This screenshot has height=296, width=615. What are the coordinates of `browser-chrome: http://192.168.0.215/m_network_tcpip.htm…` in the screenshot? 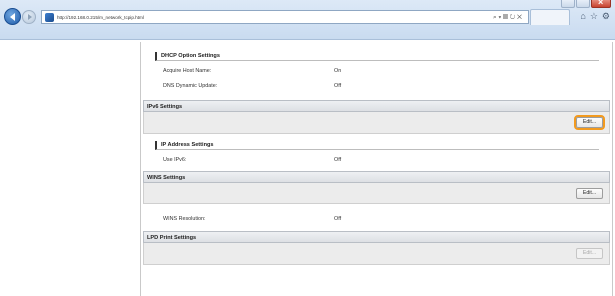 It's located at (307, 20).